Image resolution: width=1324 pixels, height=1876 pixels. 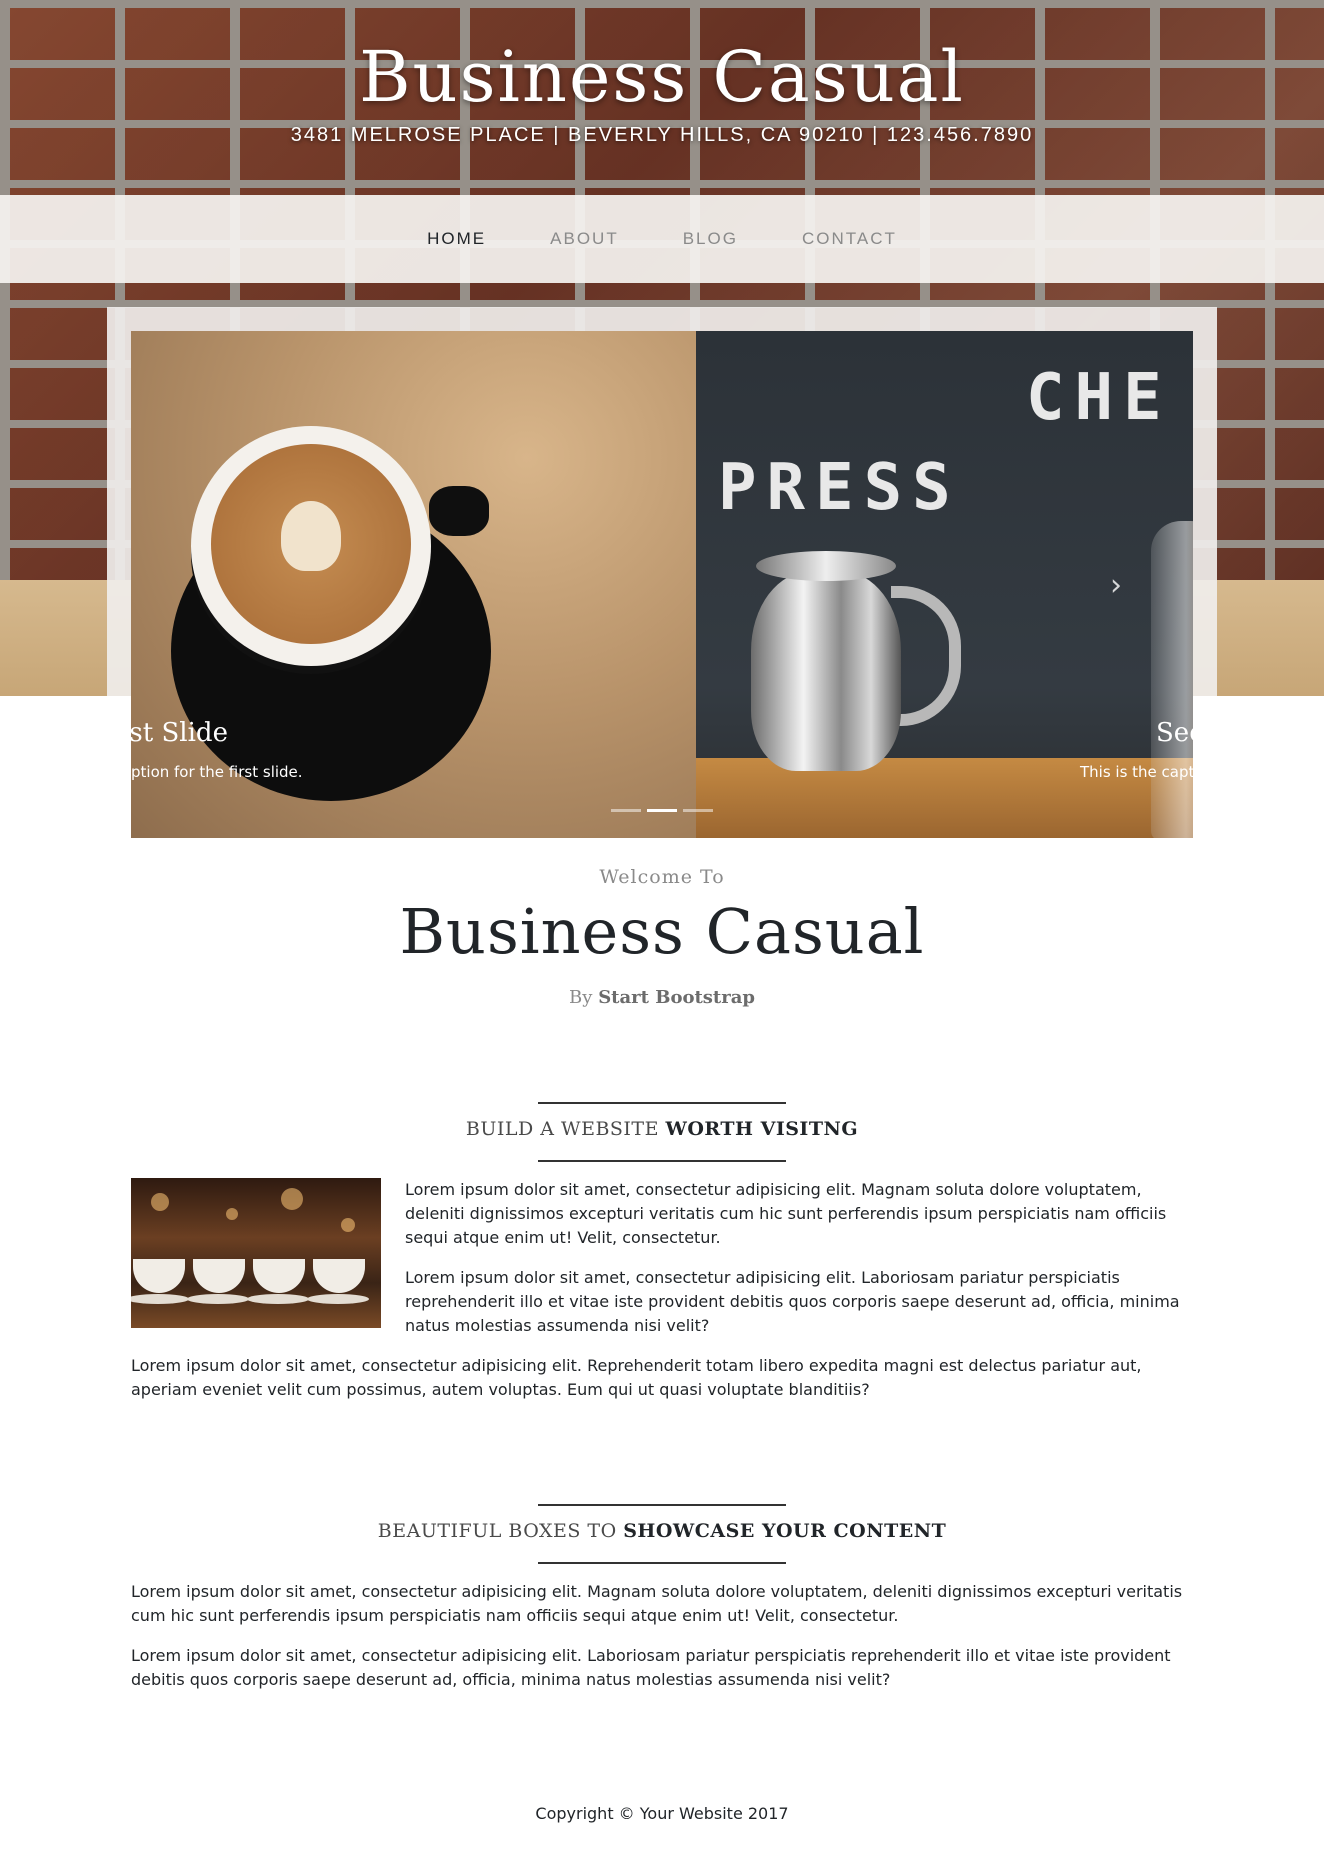 I want to click on glass-carafe, so click(x=1172, y=679).